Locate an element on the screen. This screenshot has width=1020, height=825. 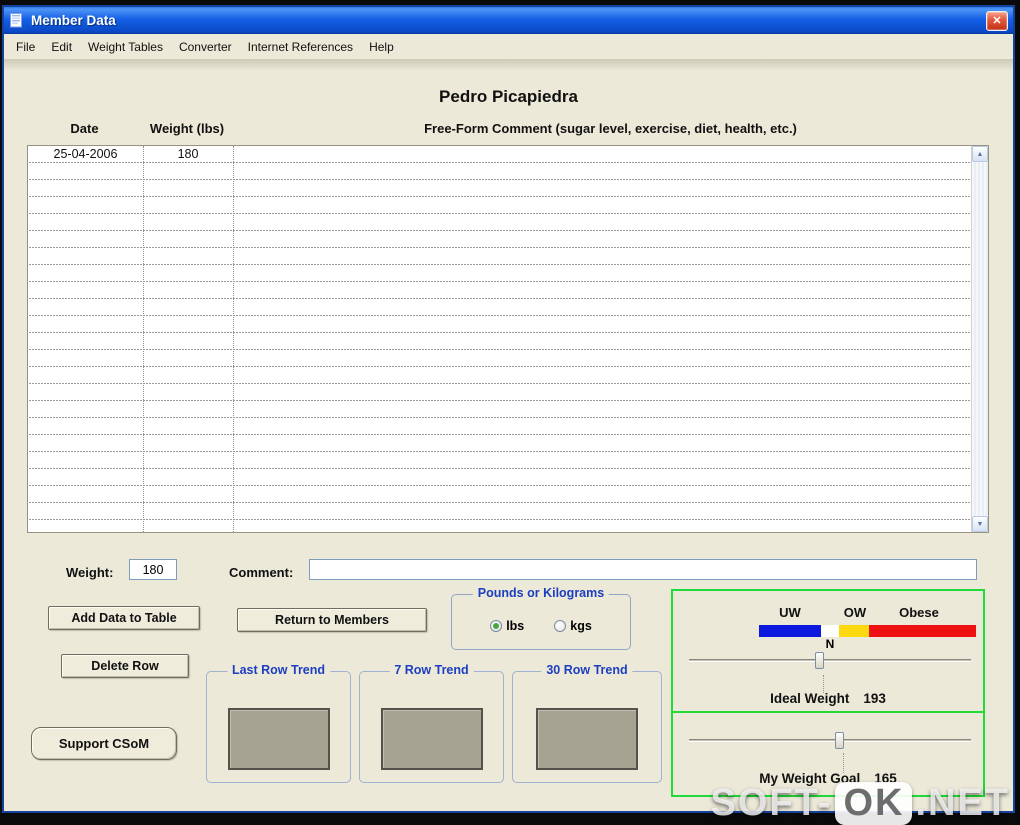
return-to-members-button: Return to Members is located at coordinates (332, 620).